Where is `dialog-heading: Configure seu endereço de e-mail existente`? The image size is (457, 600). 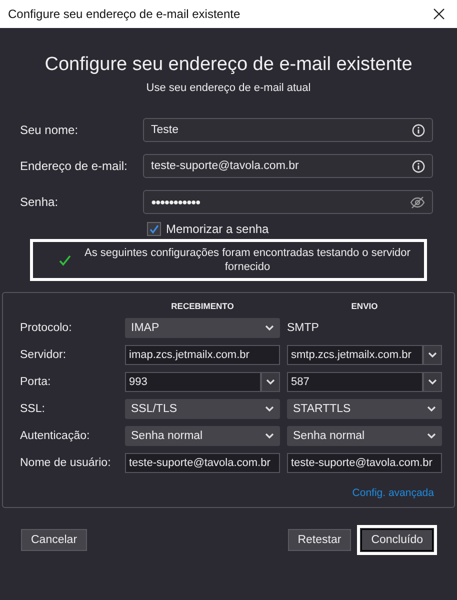 dialog-heading: Configure seu endereço de e-mail existente is located at coordinates (229, 65).